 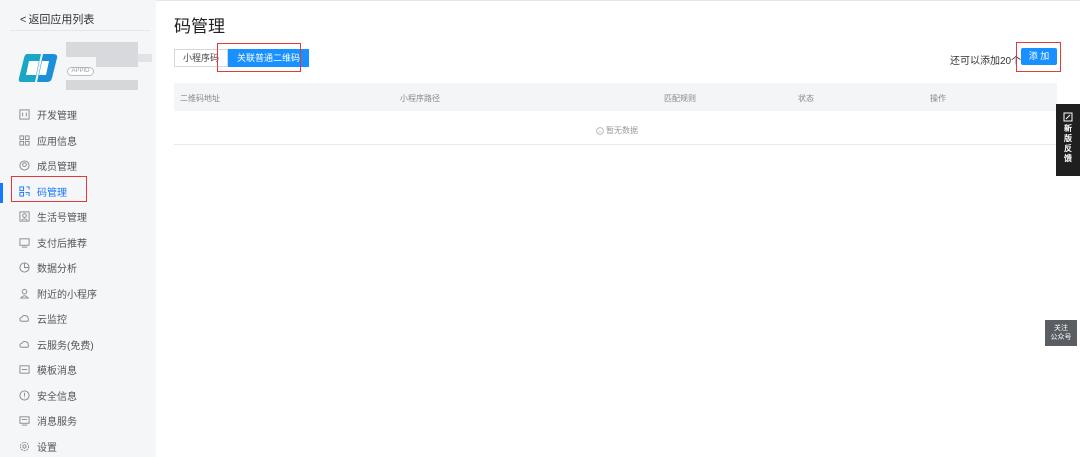 What do you see at coordinates (78, 268) in the screenshot?
I see `sidebar-item-data-analysis: 数据分析` at bounding box center [78, 268].